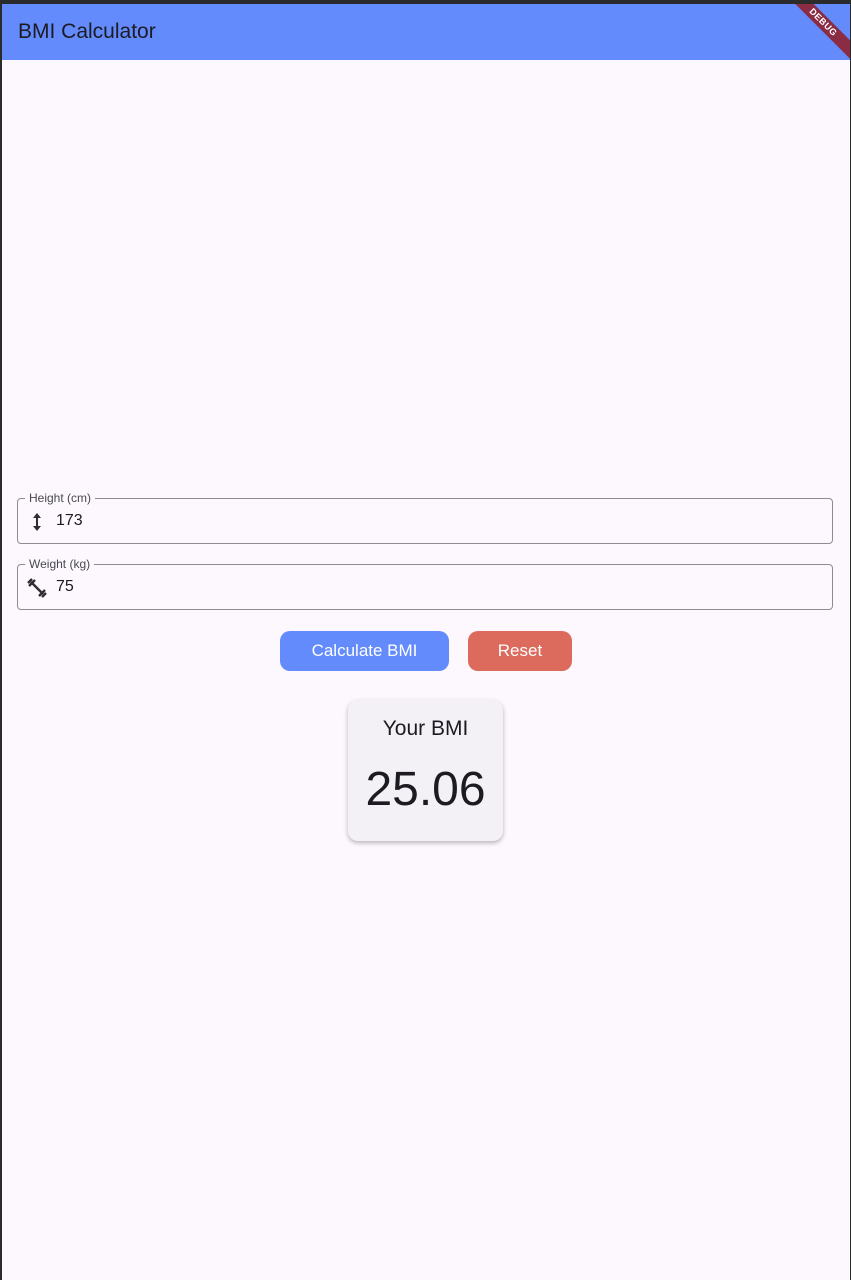  I want to click on calculate-bmi-button: Calculate BMI, so click(364, 651).